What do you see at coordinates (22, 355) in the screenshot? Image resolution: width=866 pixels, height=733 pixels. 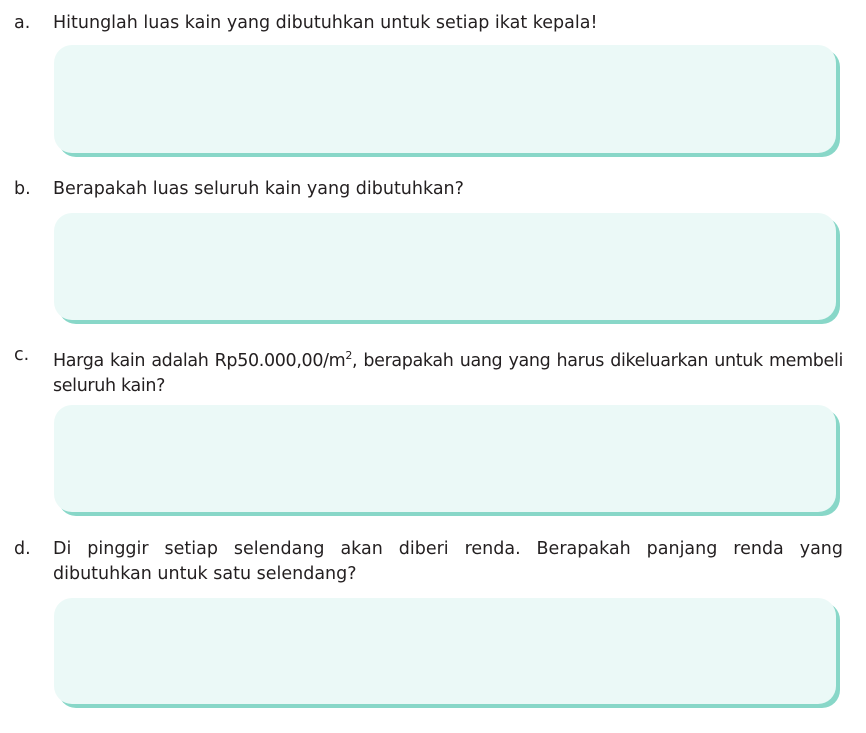 I see `question-letter: c.` at bounding box center [22, 355].